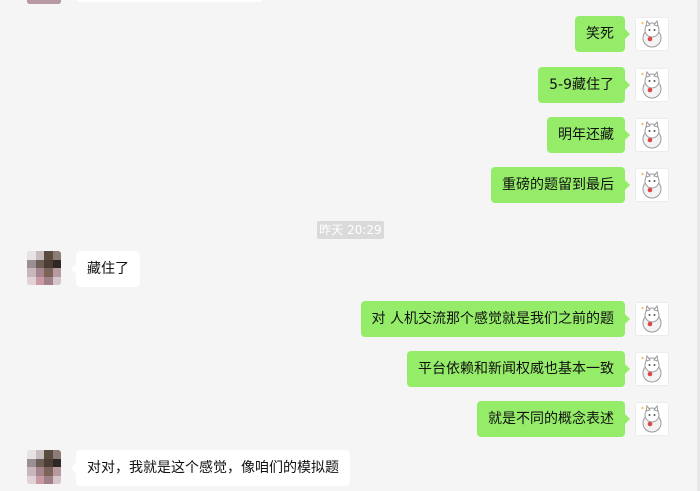  Describe the element at coordinates (518, 369) in the screenshot. I see `chat-bubble-self: 平台依赖和新闻权威也基本一致` at that location.